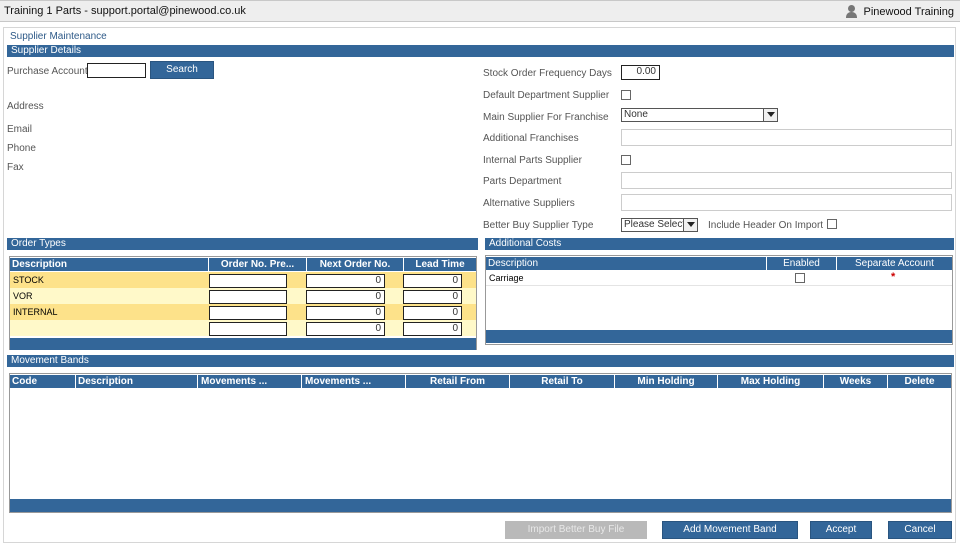 The image size is (960, 545). I want to click on internal-parts-label: Internal Parts Supplier, so click(532, 160).